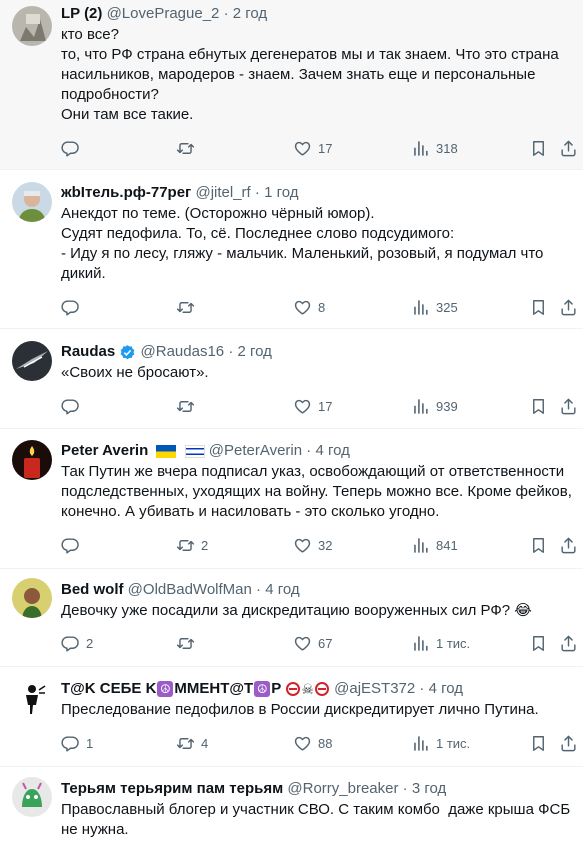  What do you see at coordinates (192, 545) in the screenshot?
I see `retweet-button: 2` at bounding box center [192, 545].